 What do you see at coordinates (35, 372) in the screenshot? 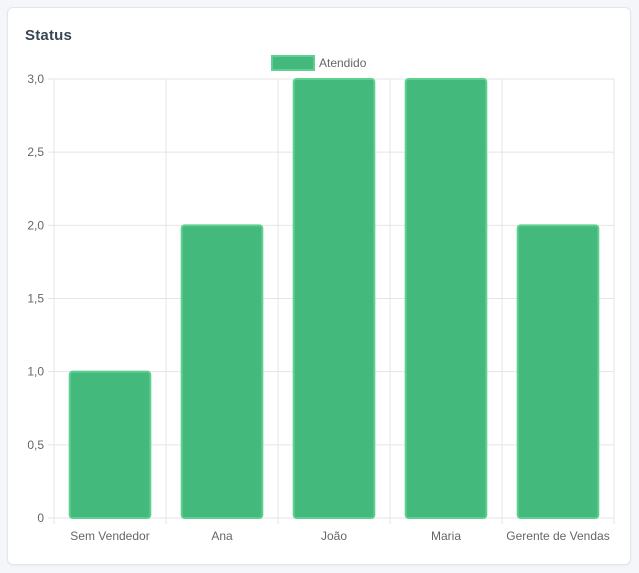
I see `y-tick-label: 1,0` at bounding box center [35, 372].